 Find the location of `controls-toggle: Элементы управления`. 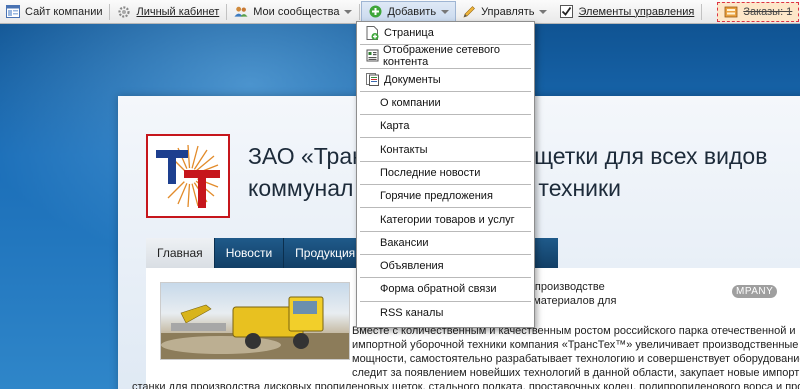

controls-toggle: Элементы управления is located at coordinates (626, 12).